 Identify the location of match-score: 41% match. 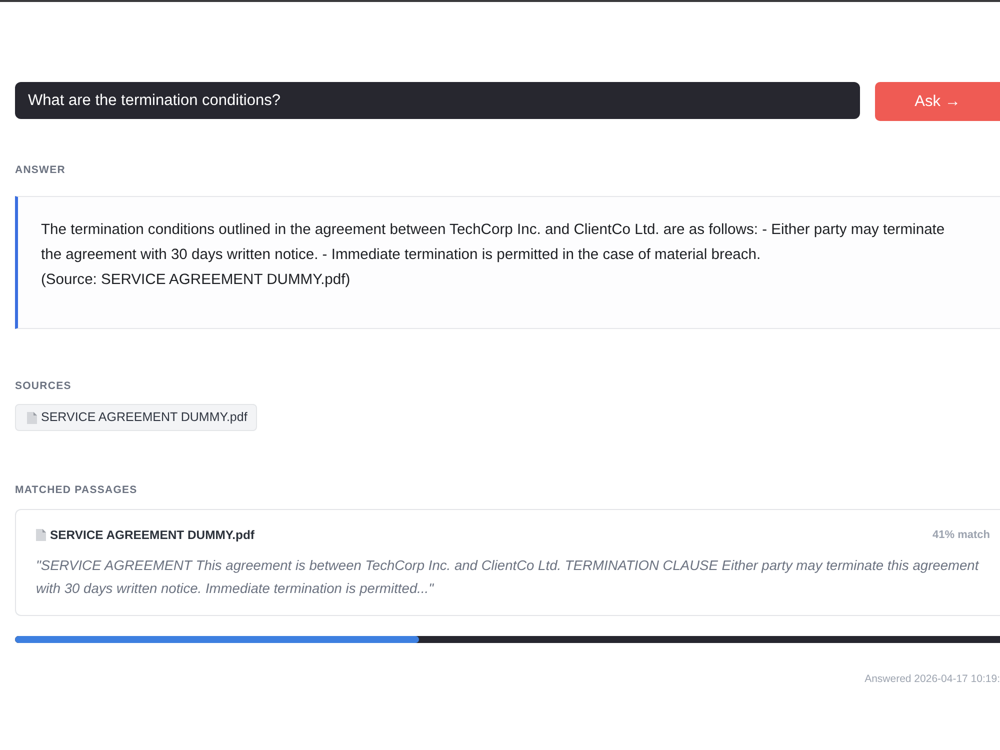
(961, 535).